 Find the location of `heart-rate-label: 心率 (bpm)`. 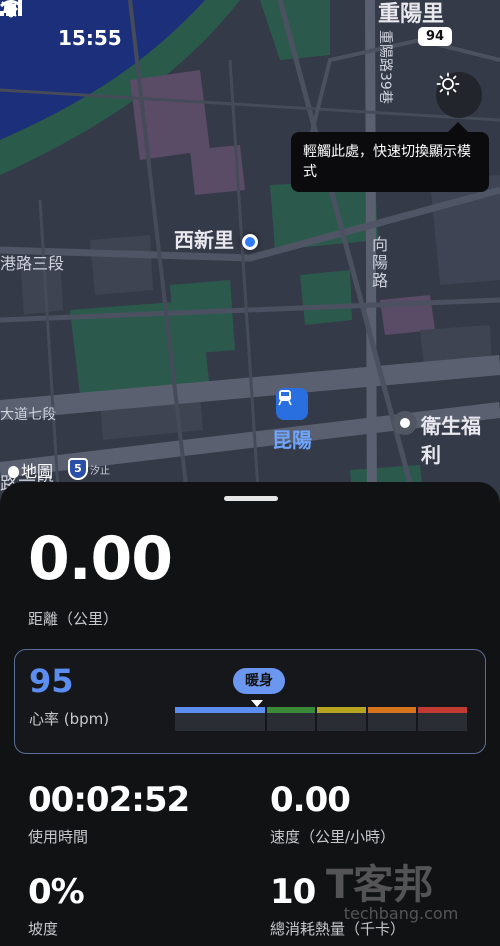

heart-rate-label: 心率 (bpm) is located at coordinates (69, 719).